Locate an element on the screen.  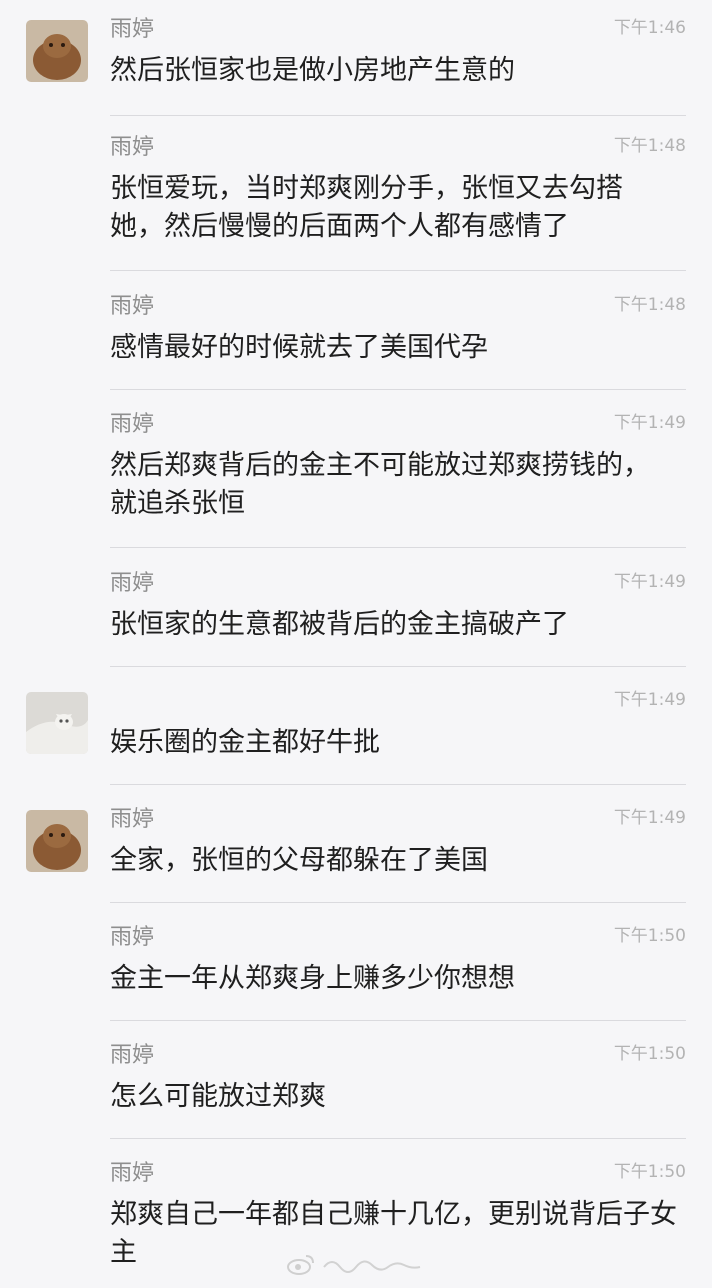
watermark is located at coordinates (354, 1264).